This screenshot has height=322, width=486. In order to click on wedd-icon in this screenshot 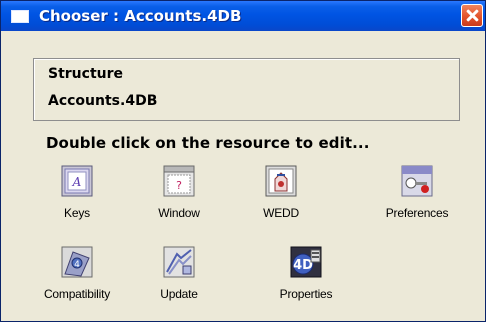, I will do `click(281, 181)`.